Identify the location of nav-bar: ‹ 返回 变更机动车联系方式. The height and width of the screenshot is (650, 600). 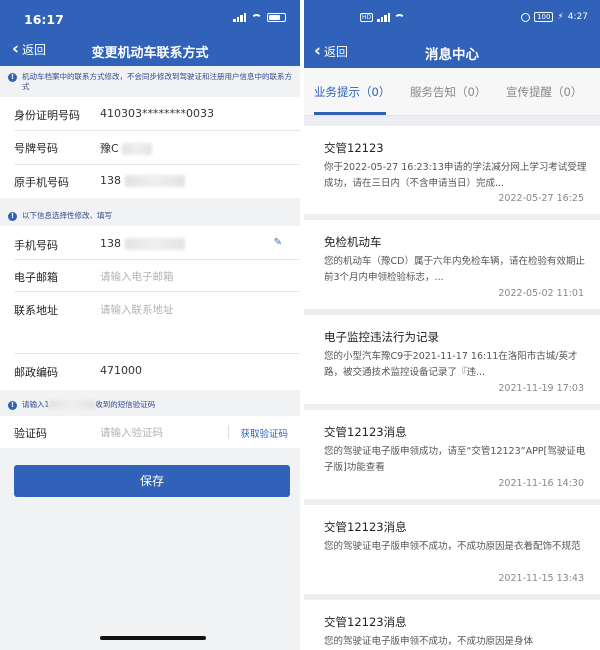
(150, 50).